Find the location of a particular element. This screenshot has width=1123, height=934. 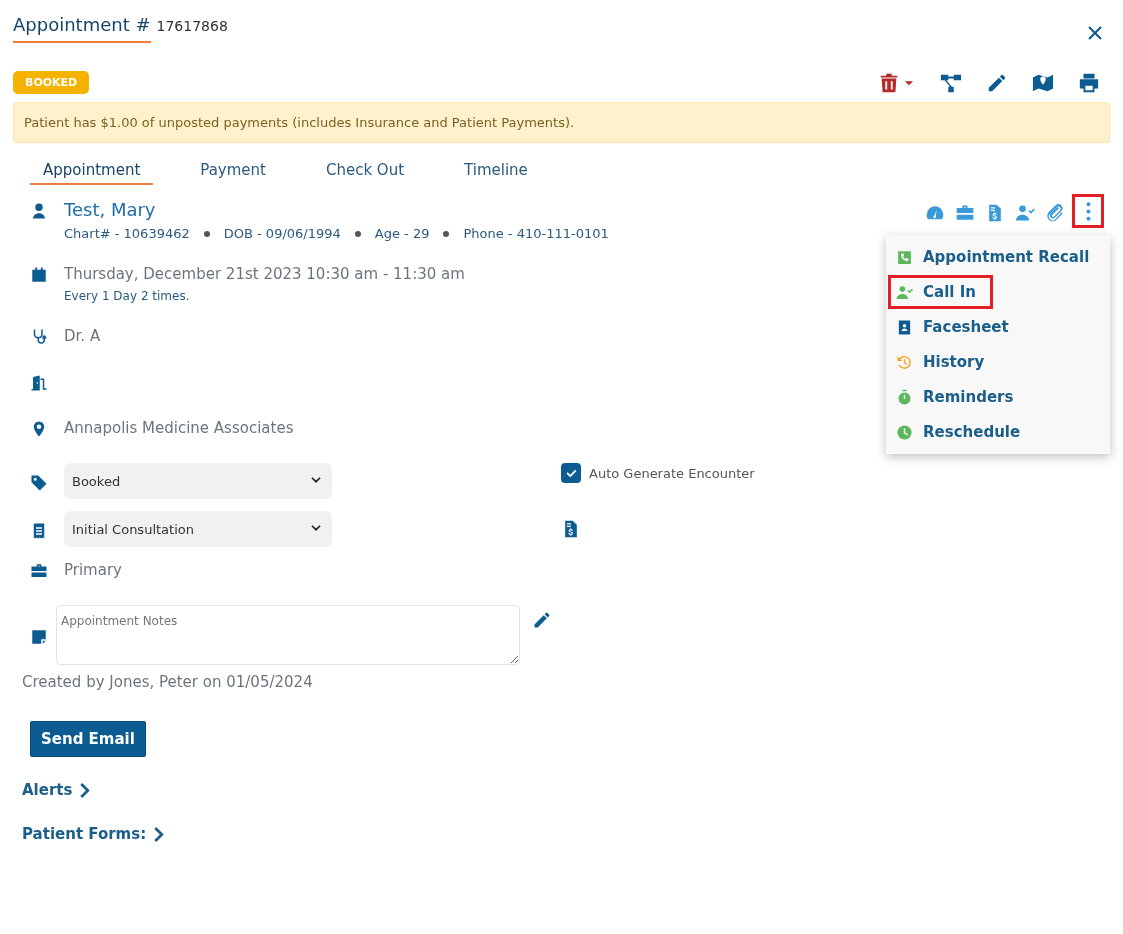

more-button is located at coordinates (1088, 211).